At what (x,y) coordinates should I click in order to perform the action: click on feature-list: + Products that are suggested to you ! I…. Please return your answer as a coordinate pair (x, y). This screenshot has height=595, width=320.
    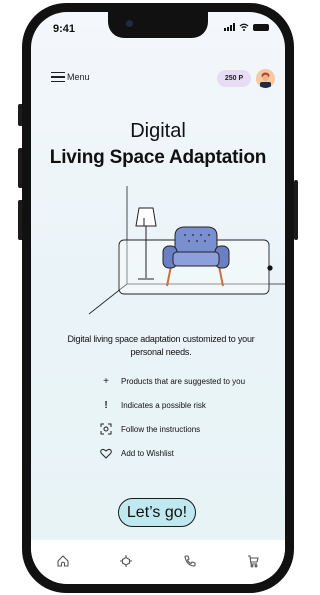
    Looking at the image, I should click on (172, 423).